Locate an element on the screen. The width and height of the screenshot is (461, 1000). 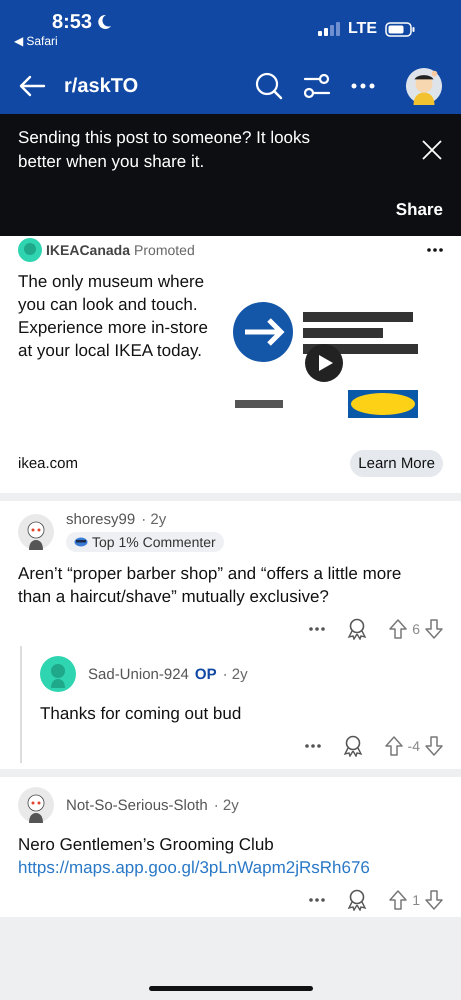
promoted-label: Promoted is located at coordinates (164, 250).